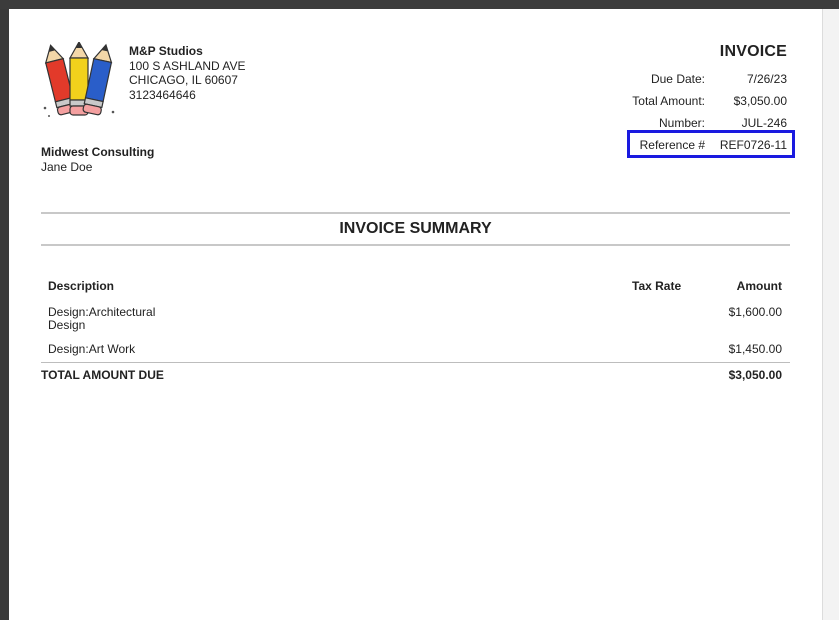  What do you see at coordinates (755, 349) in the screenshot?
I see `item-amount: $1,450.00` at bounding box center [755, 349].